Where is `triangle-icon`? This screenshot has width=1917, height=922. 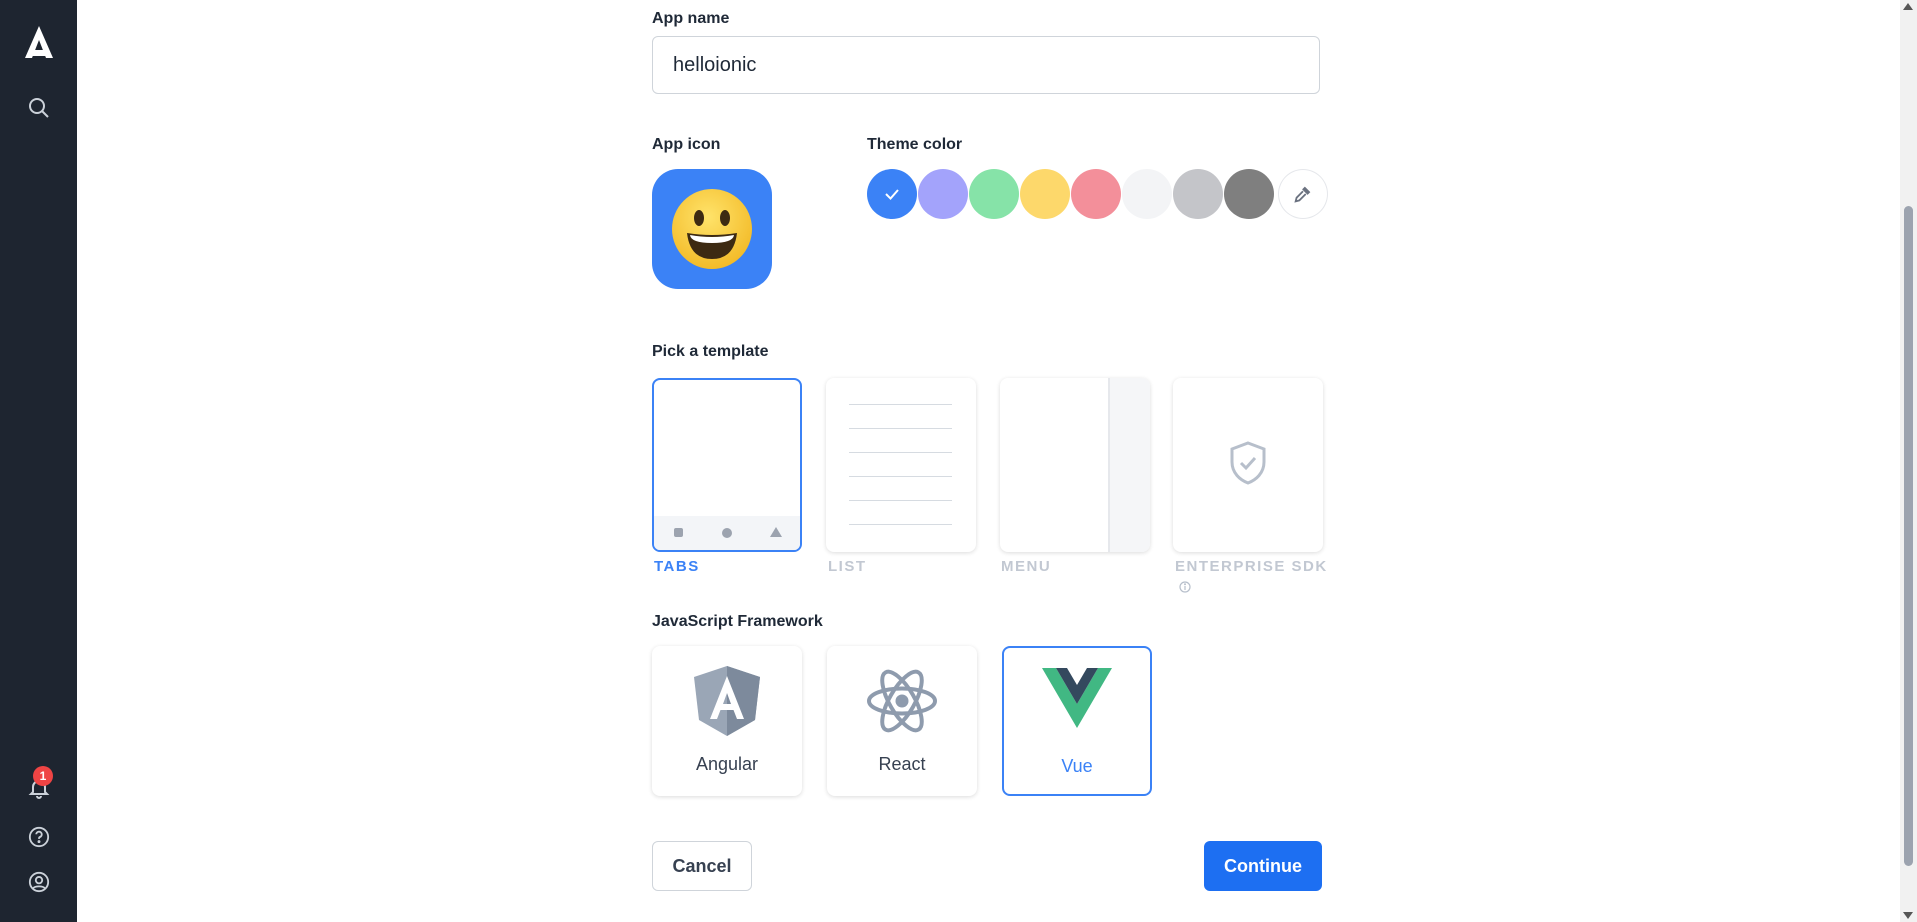
triangle-icon is located at coordinates (776, 532).